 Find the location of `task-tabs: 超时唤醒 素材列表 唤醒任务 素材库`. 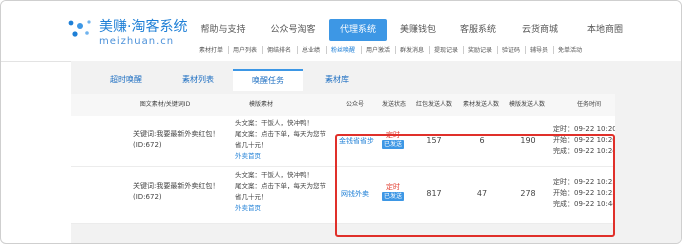

task-tabs: 超时唤醒 素材列表 唤醒任务 素材库 is located at coordinates (376, 80).